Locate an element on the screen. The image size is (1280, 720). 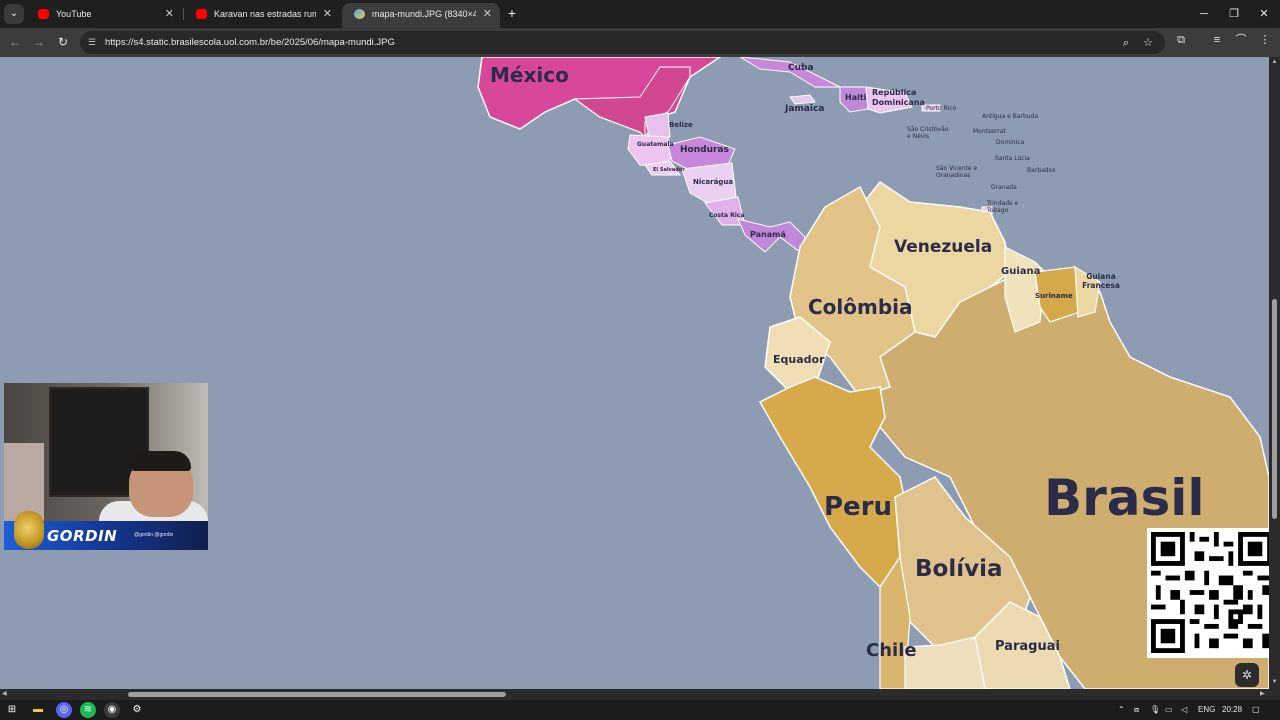
scroll-left-icon: ◀ is located at coordinates (4, 693).